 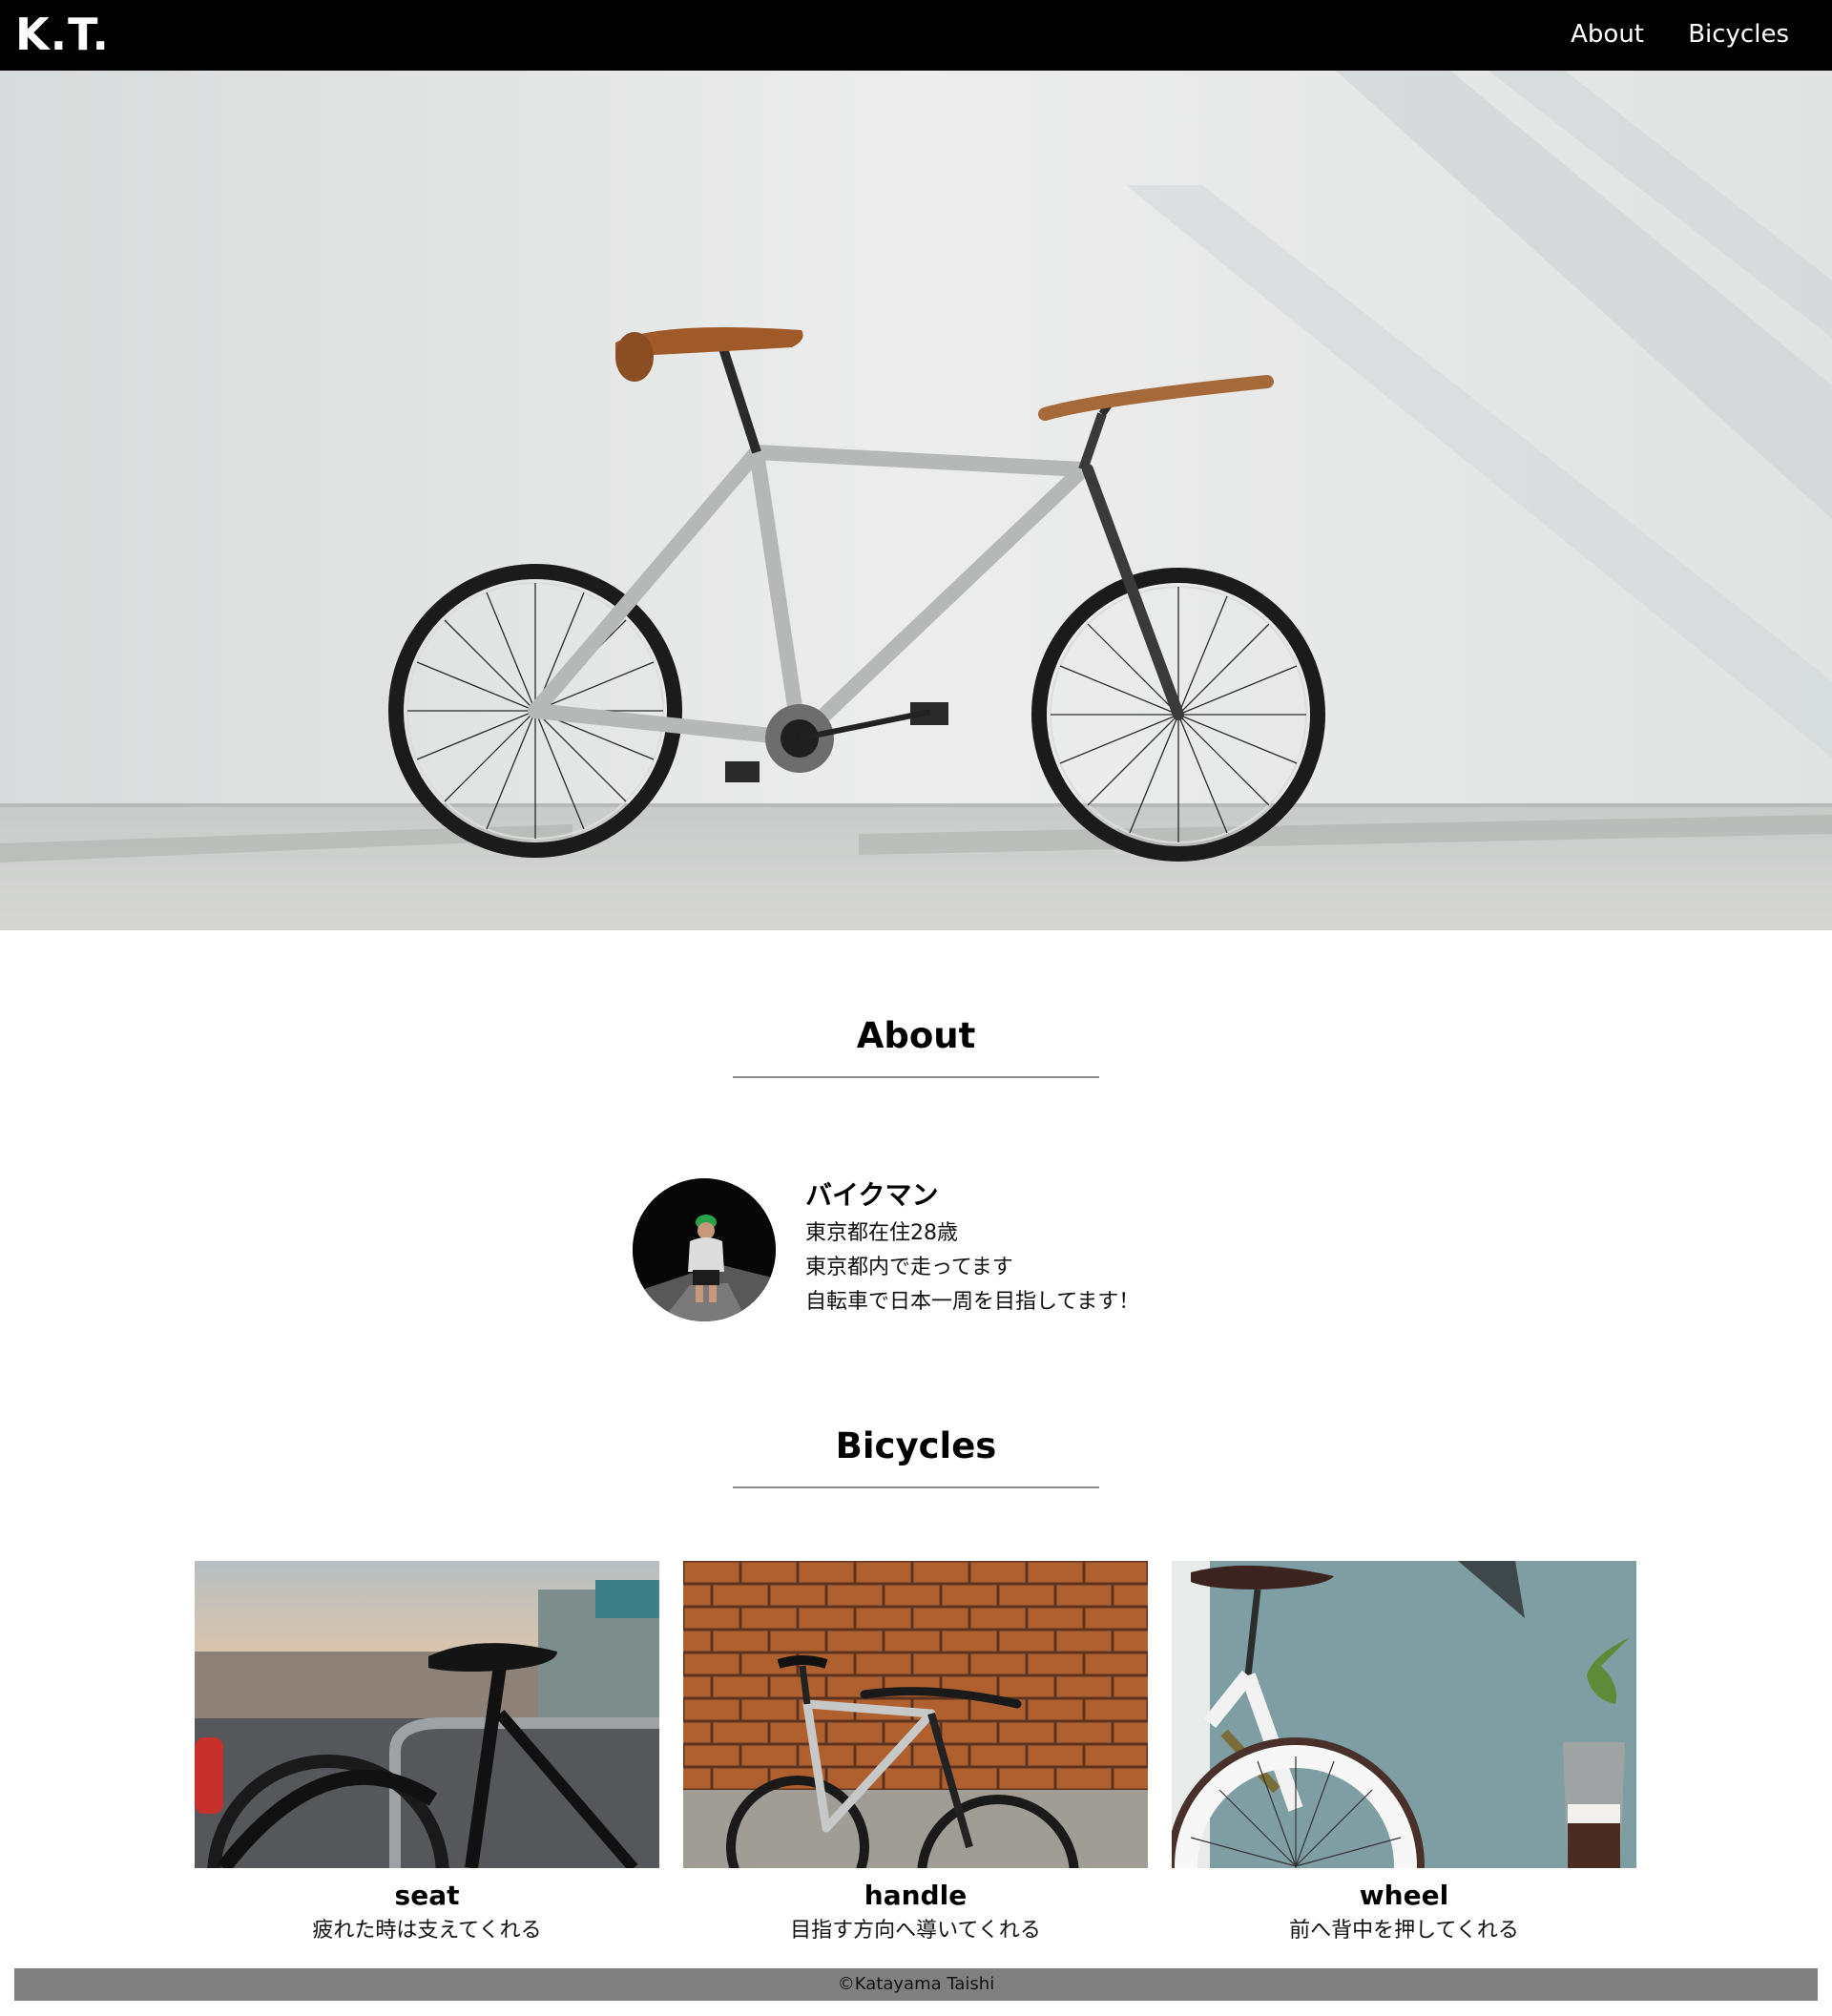 What do you see at coordinates (1739, 34) in the screenshot?
I see `nav-link-bicycles: Bicycles` at bounding box center [1739, 34].